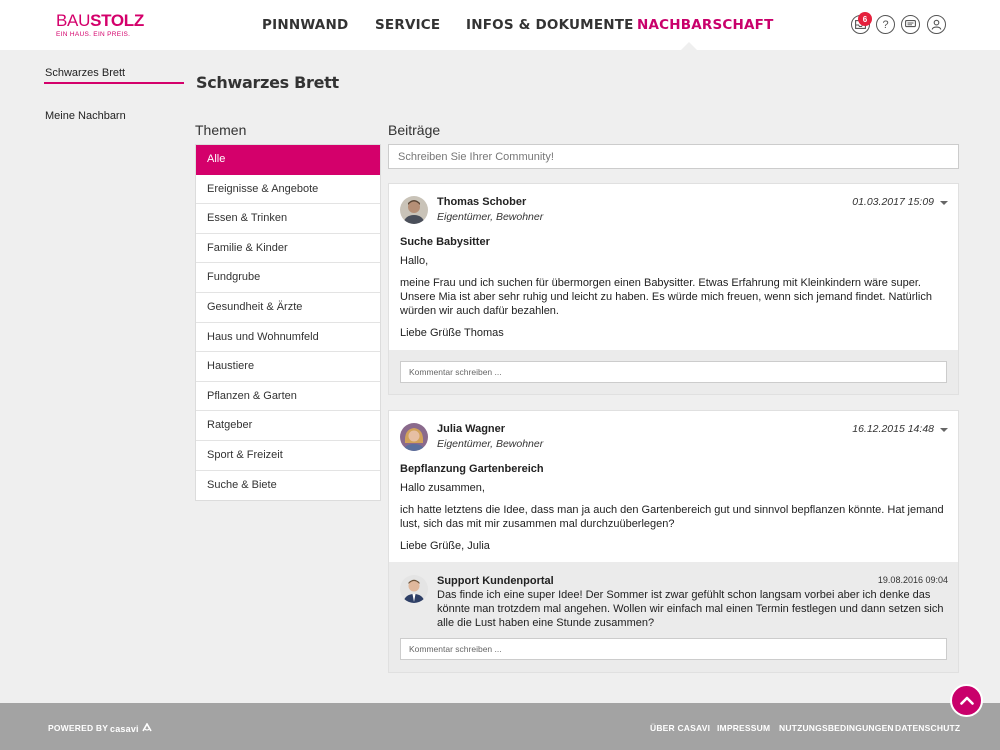 The image size is (1000, 750). What do you see at coordinates (288, 486) in the screenshot?
I see `theme-item: Suche & Biete` at bounding box center [288, 486].